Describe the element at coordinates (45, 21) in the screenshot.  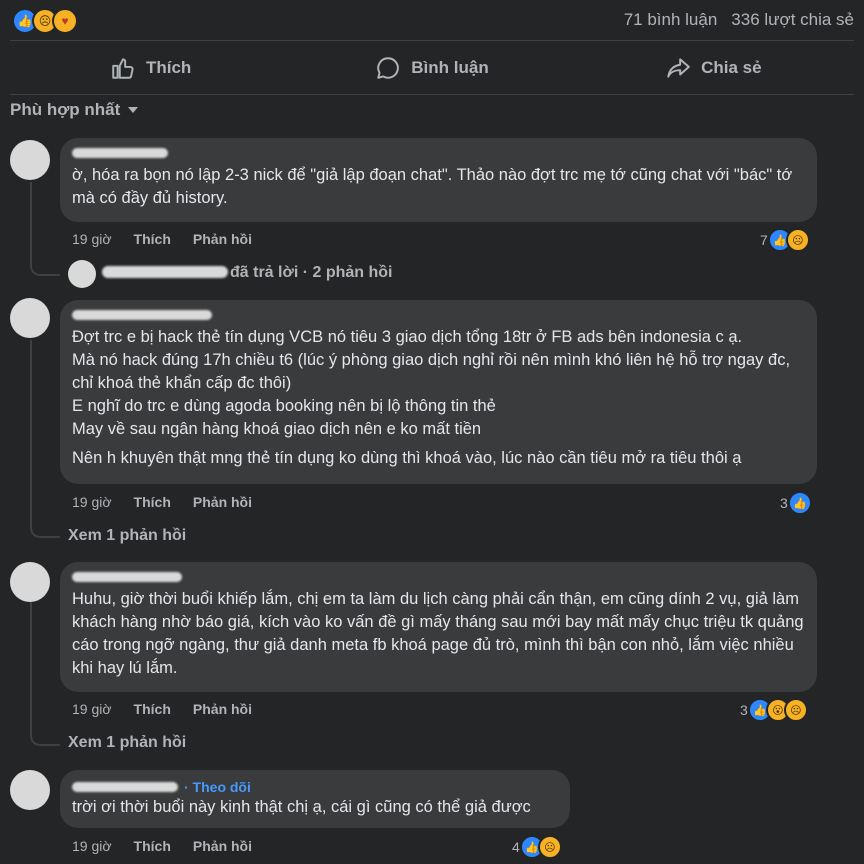
I see `post-reactions: 👍 ☹ ♥` at that location.